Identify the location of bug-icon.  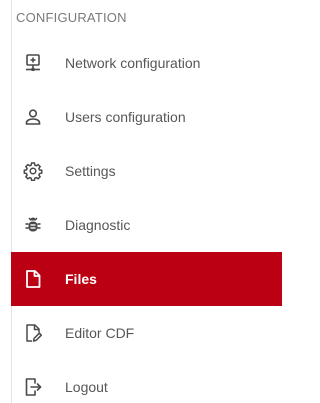
(33, 225).